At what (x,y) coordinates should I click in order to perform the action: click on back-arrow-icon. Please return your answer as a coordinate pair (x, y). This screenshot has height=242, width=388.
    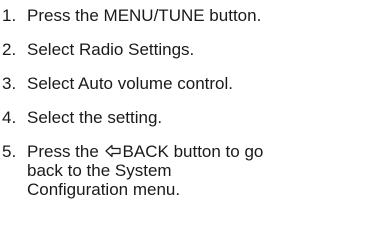
    Looking at the image, I should click on (112, 151).